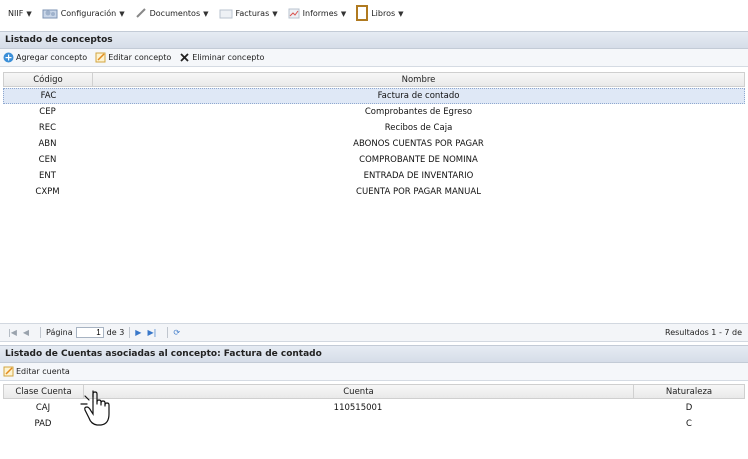 The image size is (748, 459). Describe the element at coordinates (358, 424) in the screenshot. I see `cell-cuenta` at that location.